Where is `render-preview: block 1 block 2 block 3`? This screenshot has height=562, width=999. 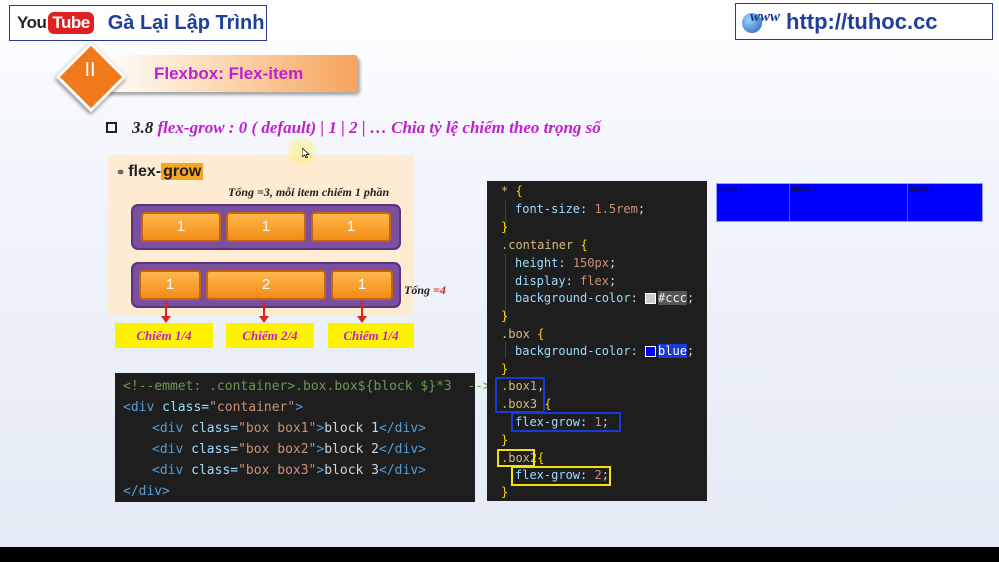
render-preview: block 1 block 2 block 3 is located at coordinates (849, 202).